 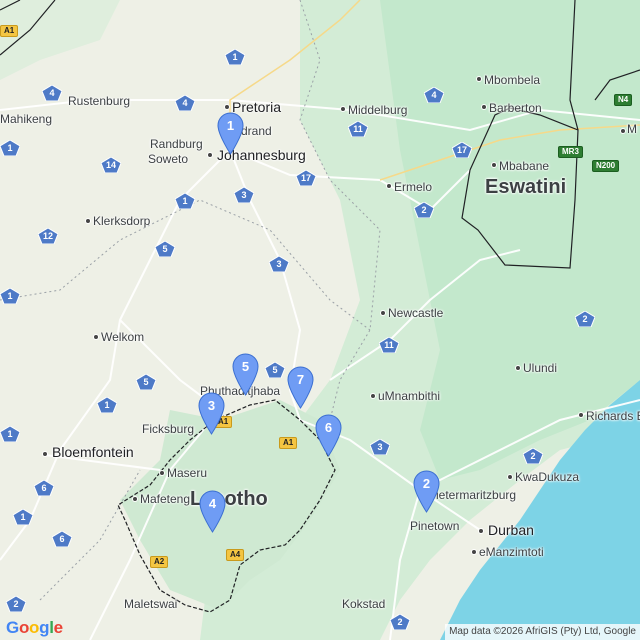 What do you see at coordinates (328, 427) in the screenshot?
I see `marker-label: 6` at bounding box center [328, 427].